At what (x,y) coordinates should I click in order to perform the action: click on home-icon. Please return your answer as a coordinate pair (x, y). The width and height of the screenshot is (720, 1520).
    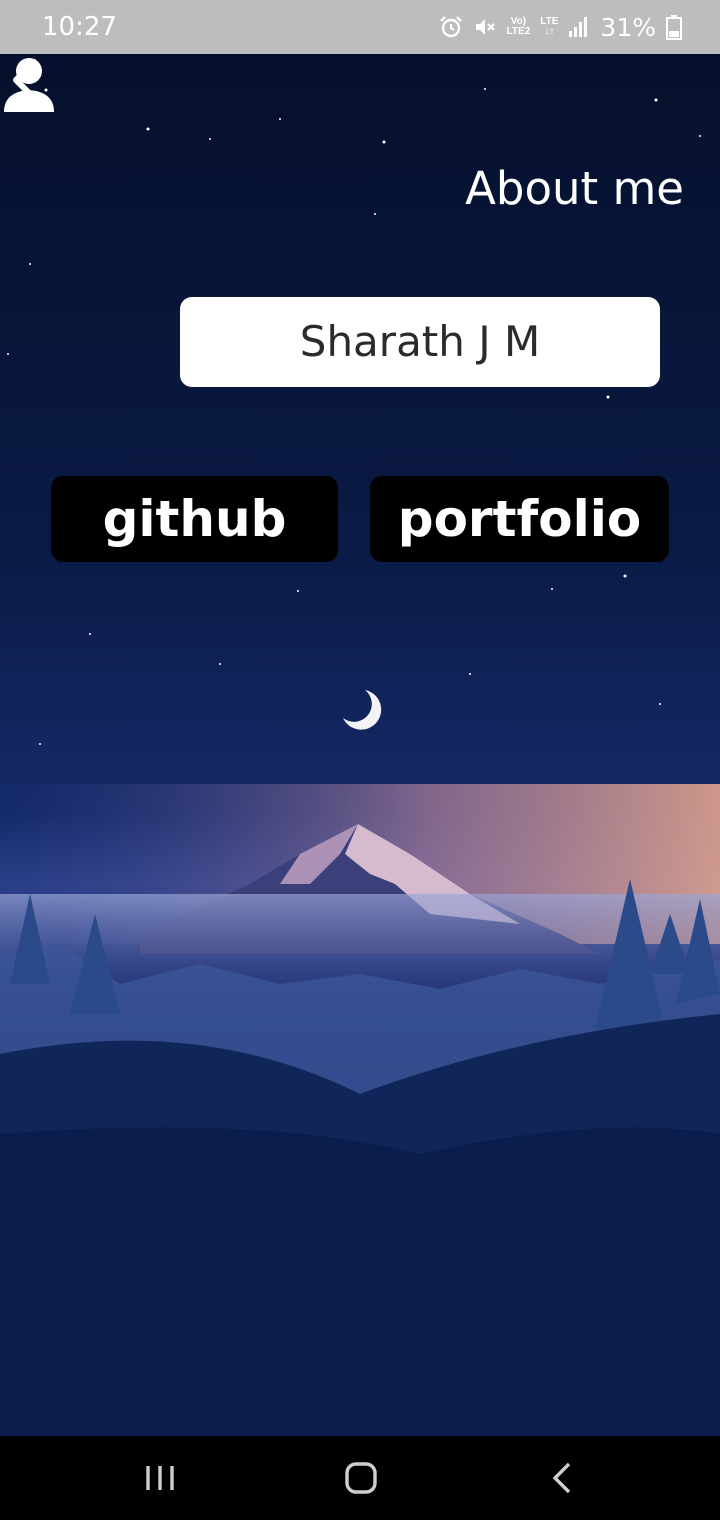
    Looking at the image, I should click on (361, 1478).